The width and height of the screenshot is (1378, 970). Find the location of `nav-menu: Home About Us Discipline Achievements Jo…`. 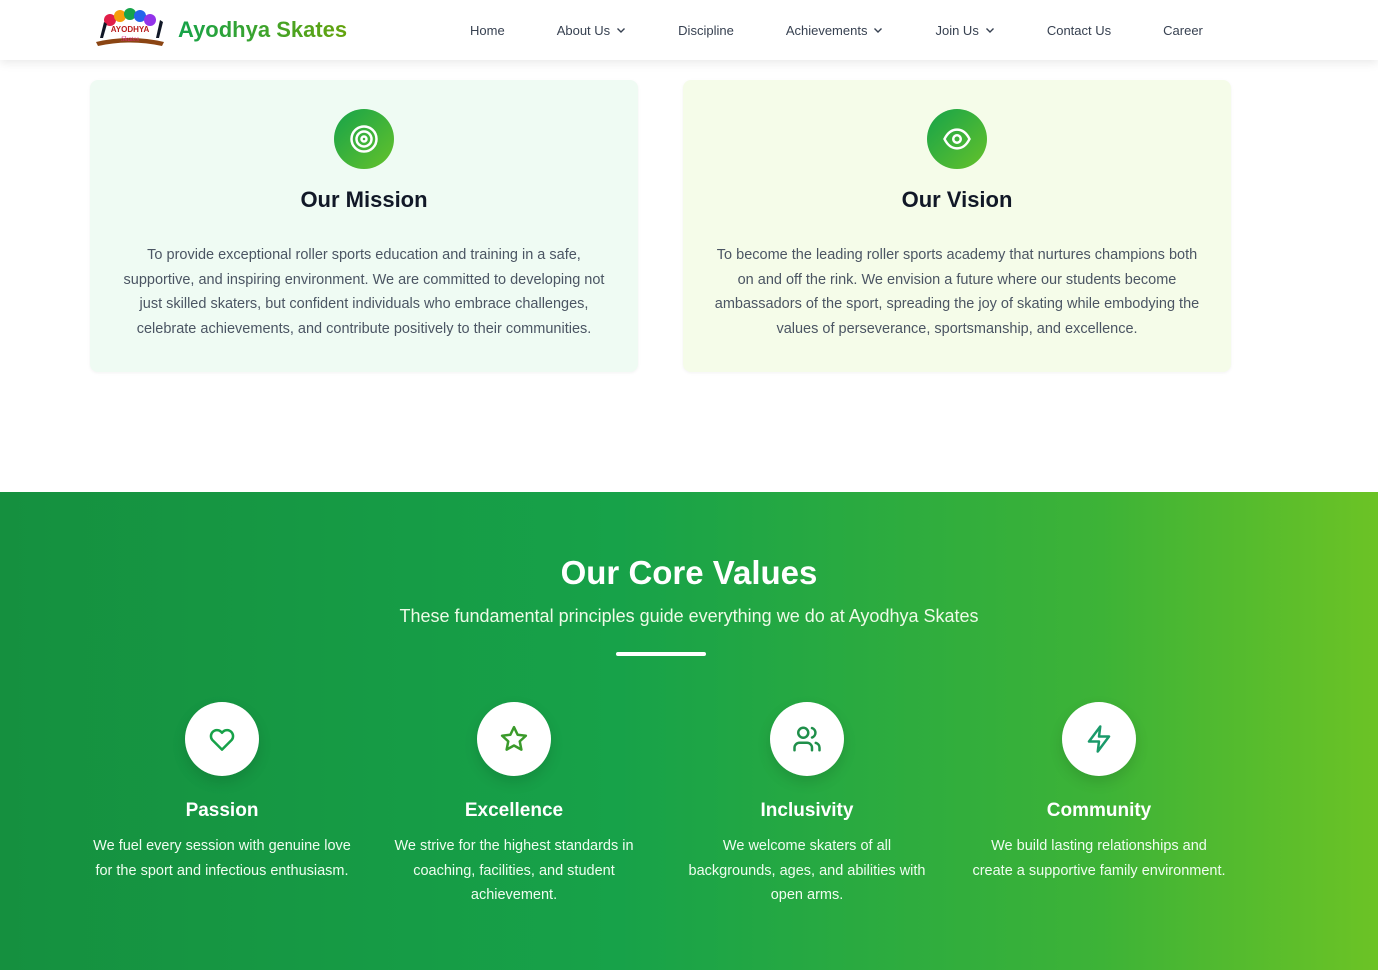

nav-menu: Home About Us Discipline Achievements Jo… is located at coordinates (836, 30).